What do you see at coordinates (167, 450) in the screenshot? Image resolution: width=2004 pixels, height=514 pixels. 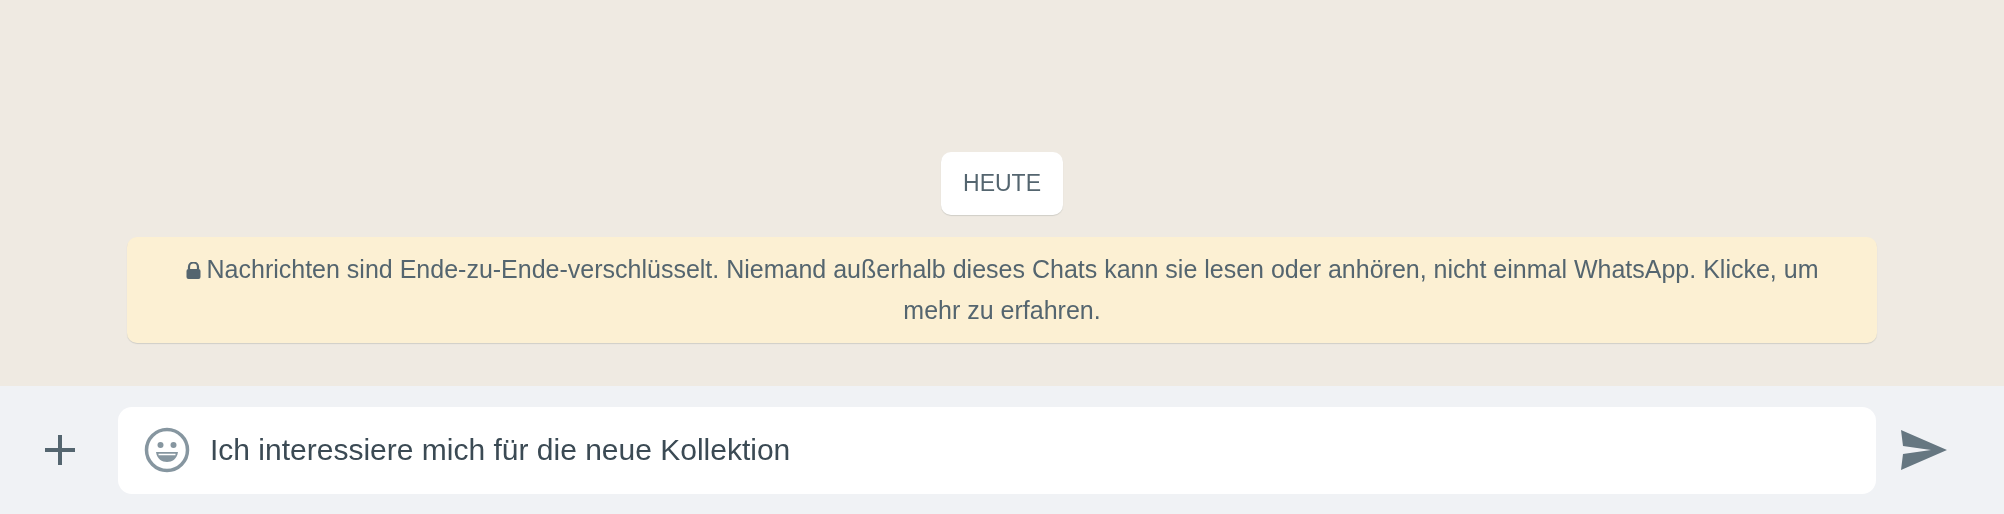 I see `emoji-icon` at bounding box center [167, 450].